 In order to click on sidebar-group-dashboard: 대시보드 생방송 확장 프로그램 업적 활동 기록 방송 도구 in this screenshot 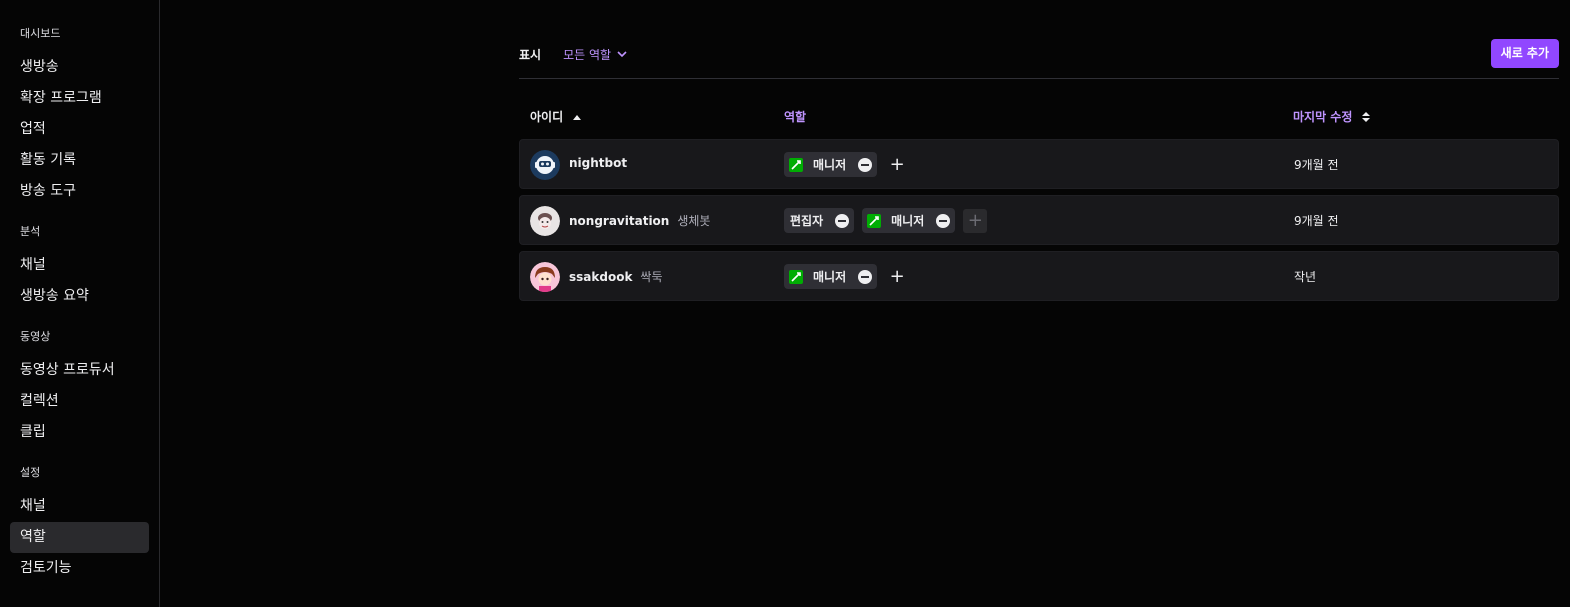, I will do `click(79, 116)`.